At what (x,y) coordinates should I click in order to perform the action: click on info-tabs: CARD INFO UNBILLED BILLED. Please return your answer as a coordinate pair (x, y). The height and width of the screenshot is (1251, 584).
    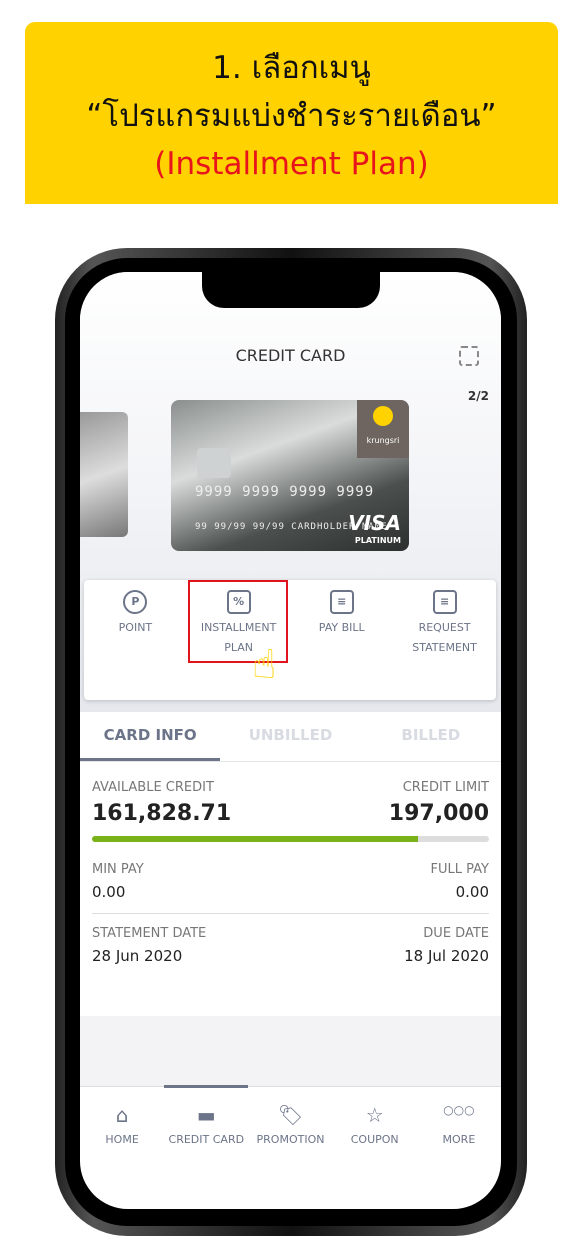
    Looking at the image, I should click on (290, 737).